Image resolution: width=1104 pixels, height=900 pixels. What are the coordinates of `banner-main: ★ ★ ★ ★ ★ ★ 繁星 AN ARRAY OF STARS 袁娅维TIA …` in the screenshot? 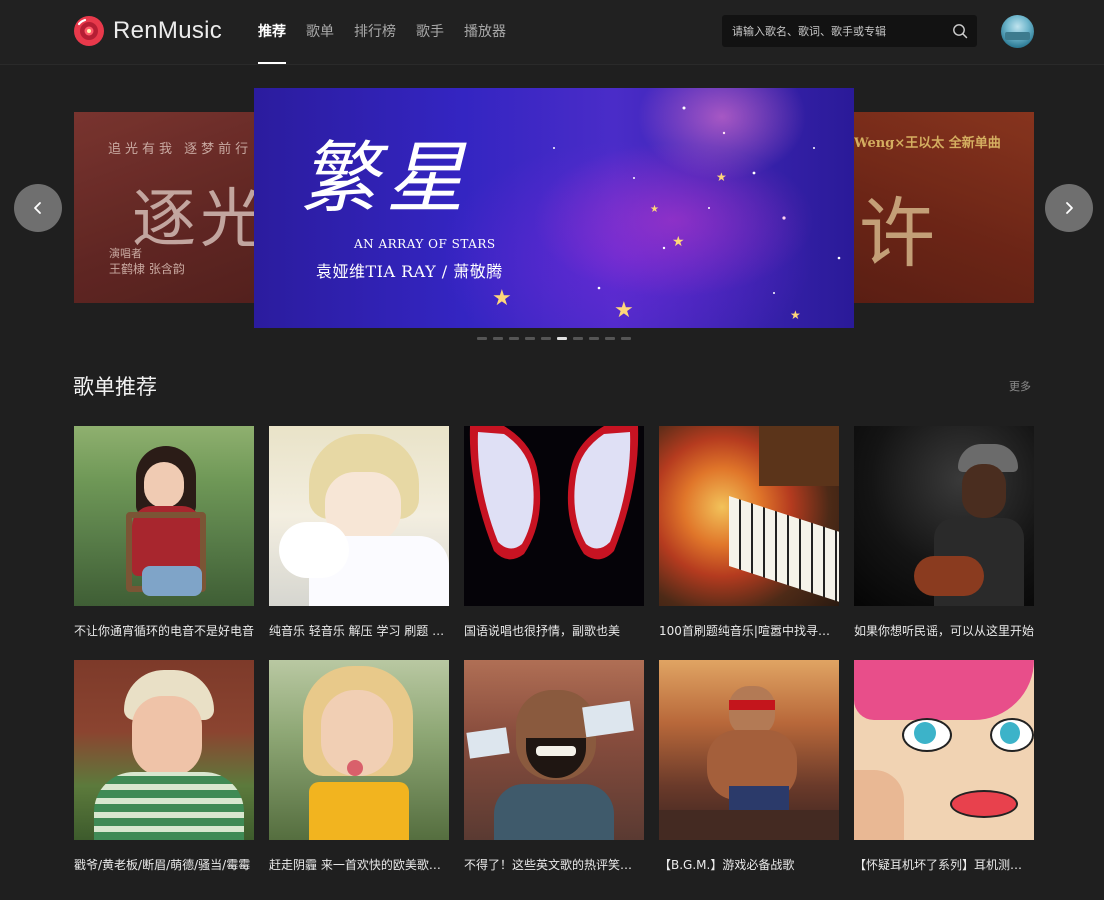 It's located at (554, 208).